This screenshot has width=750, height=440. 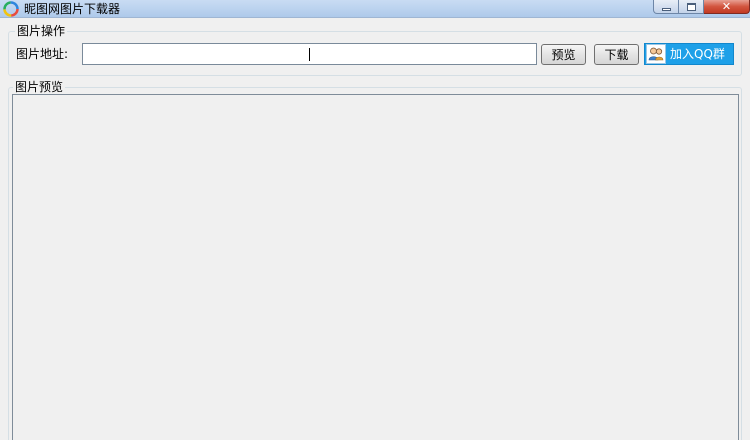 I want to click on preview-button: 预览, so click(x=563, y=54).